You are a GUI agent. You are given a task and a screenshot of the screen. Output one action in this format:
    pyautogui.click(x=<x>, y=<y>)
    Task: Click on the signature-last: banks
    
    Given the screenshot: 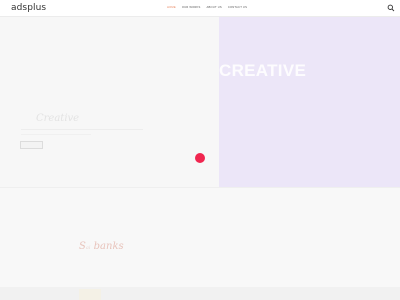 What is the action you would take?
    pyautogui.click(x=108, y=246)
    